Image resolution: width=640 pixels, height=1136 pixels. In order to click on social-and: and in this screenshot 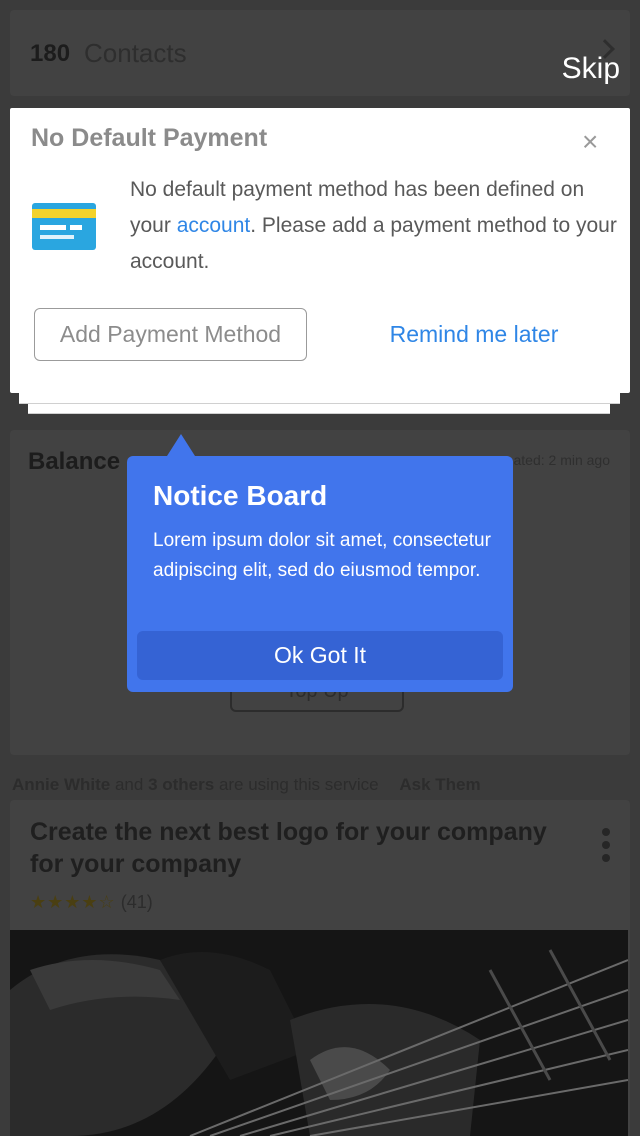, I will do `click(129, 784)`.